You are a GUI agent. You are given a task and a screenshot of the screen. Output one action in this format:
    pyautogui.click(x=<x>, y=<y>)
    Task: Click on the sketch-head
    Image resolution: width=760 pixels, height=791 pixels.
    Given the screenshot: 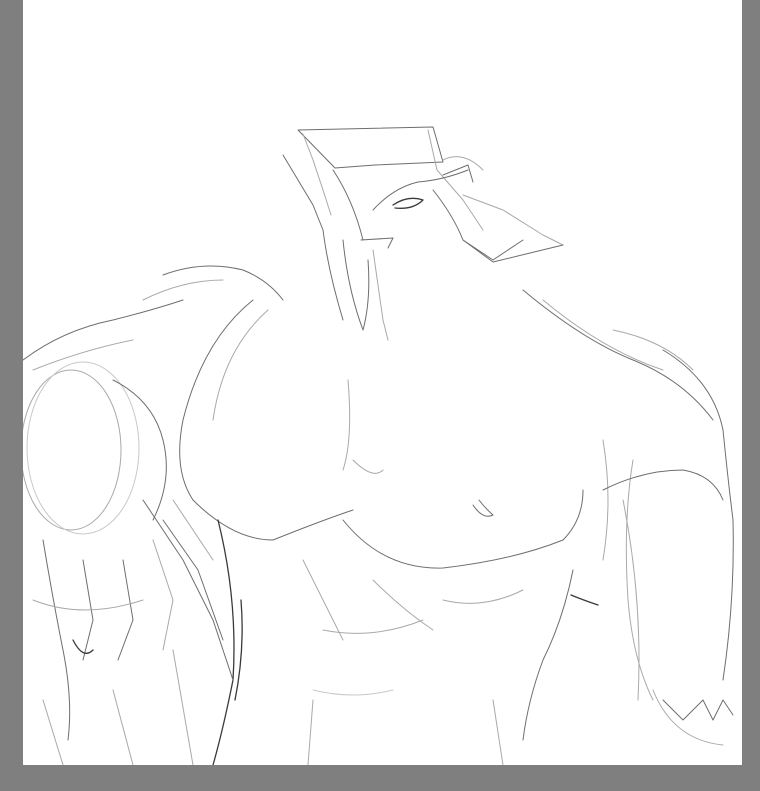 What is the action you would take?
    pyautogui.click(x=423, y=233)
    